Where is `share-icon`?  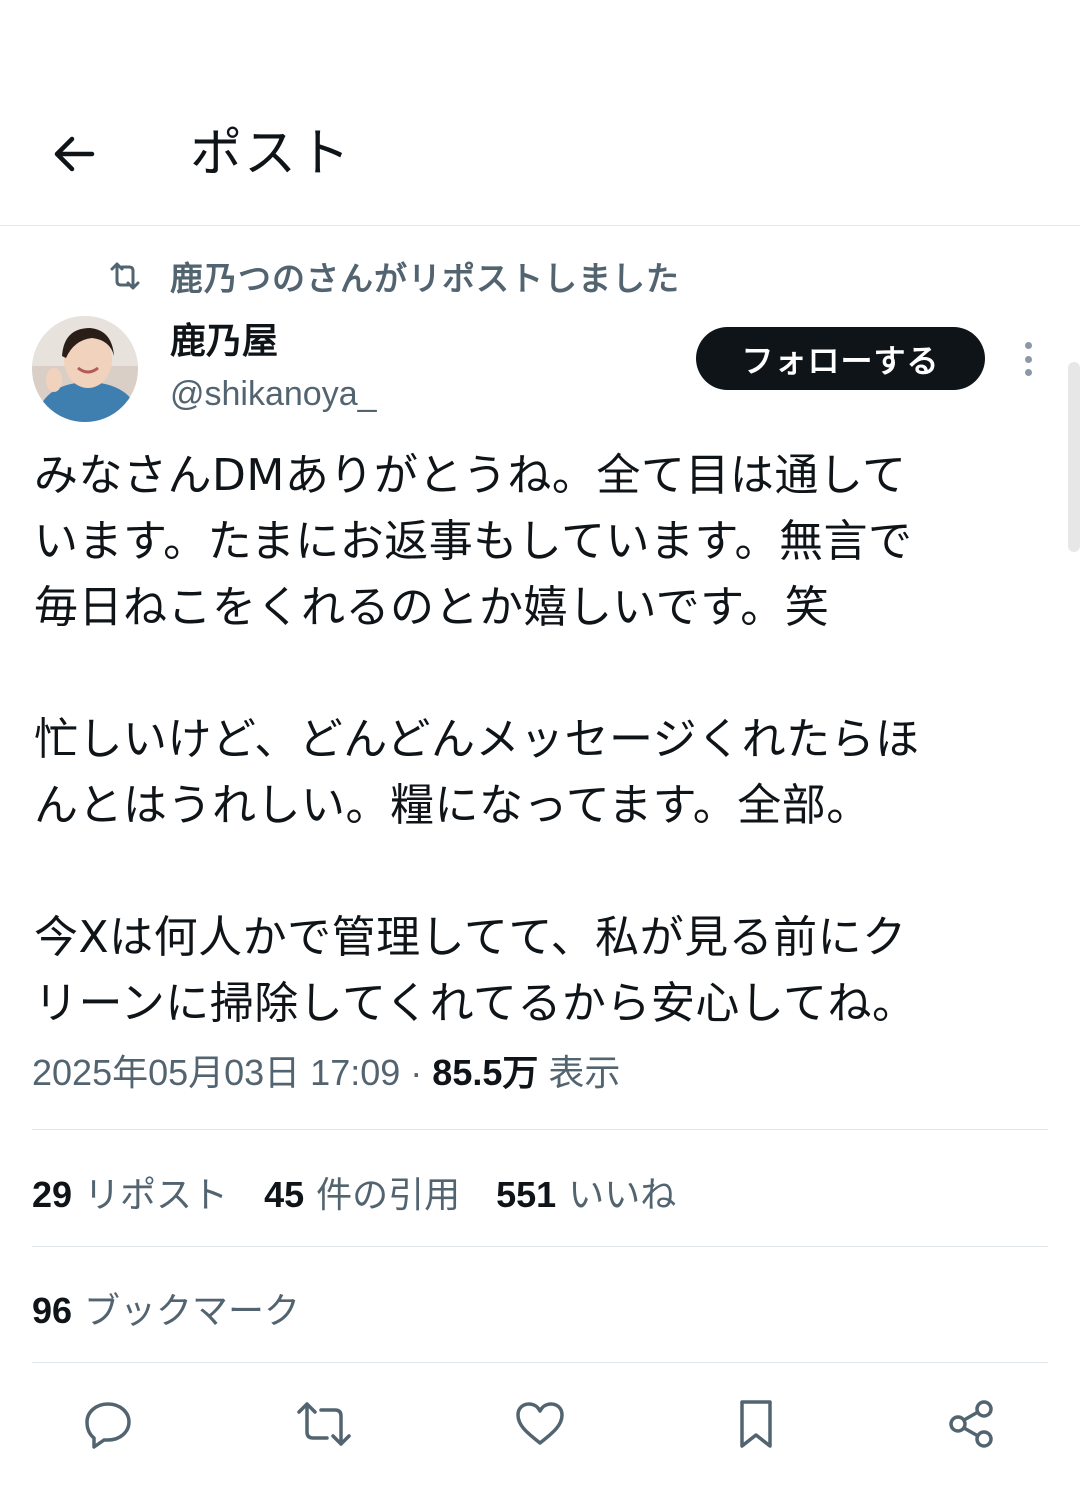
share-icon is located at coordinates (971, 1424).